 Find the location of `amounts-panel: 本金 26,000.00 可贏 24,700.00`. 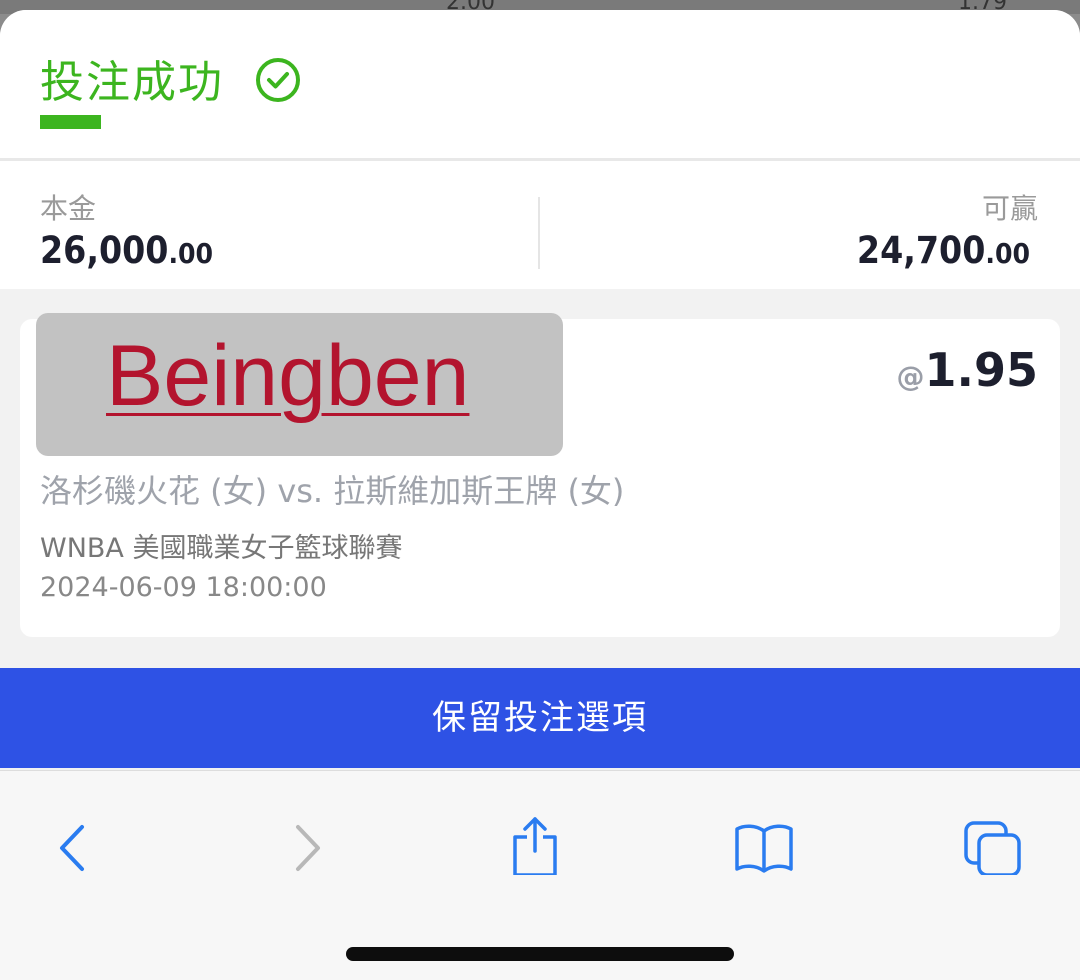

amounts-panel: 本金 26,000.00 可贏 24,700.00 is located at coordinates (540, 225).